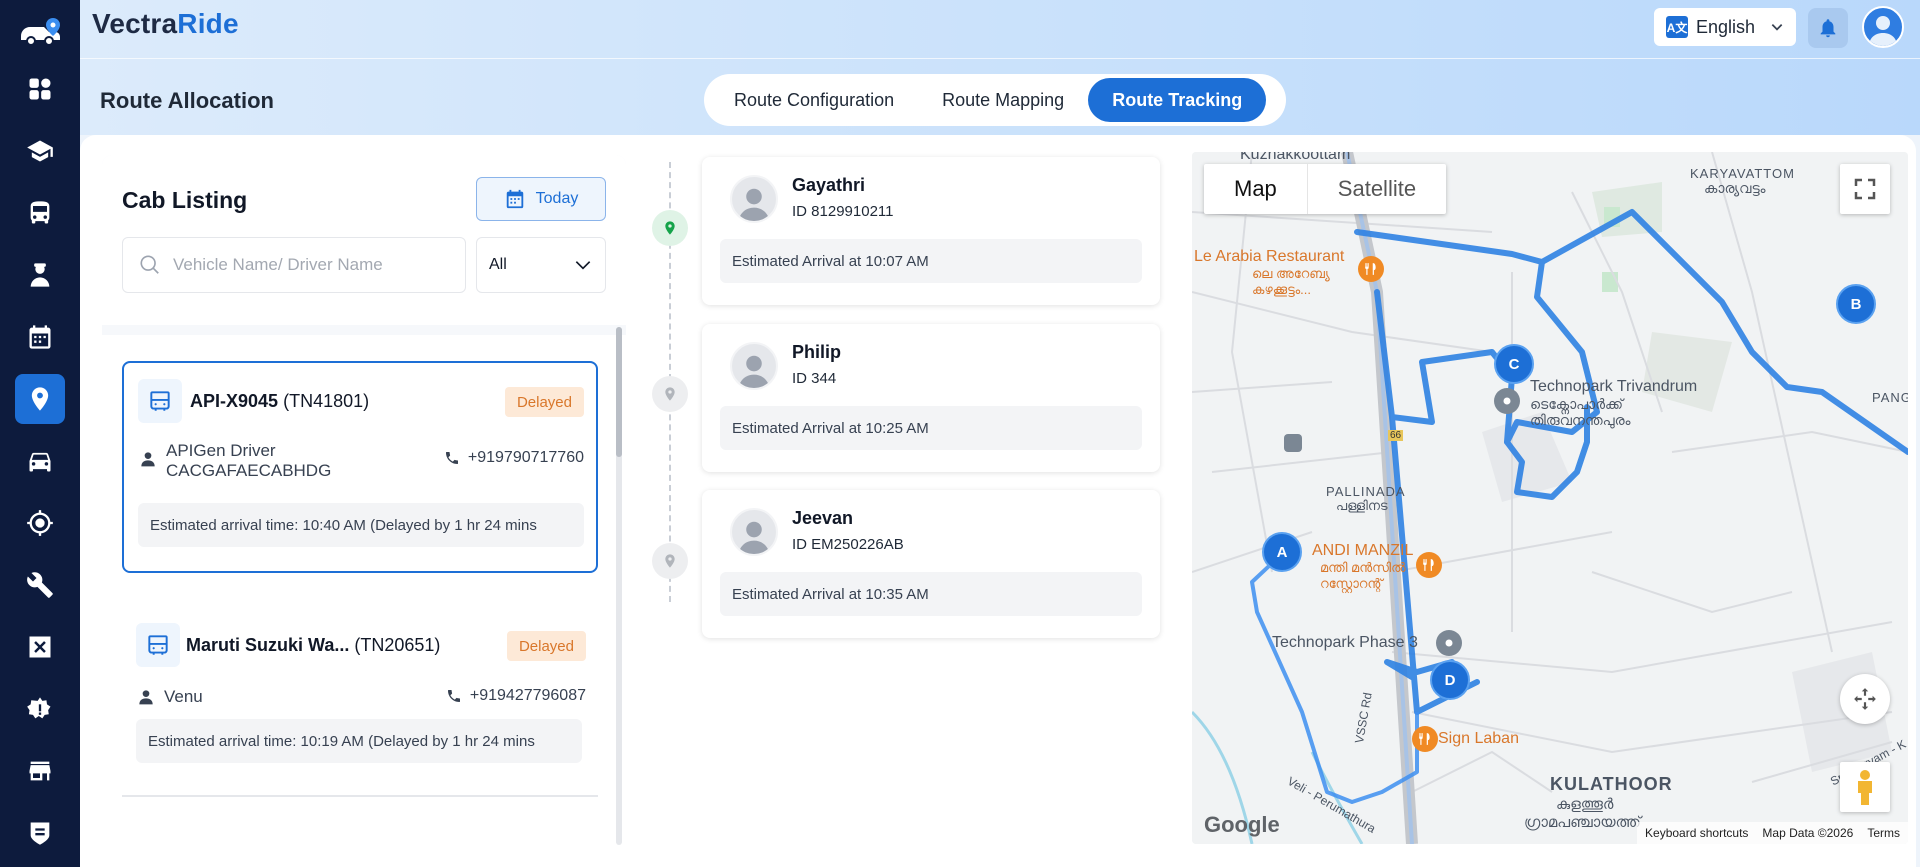 Image resolution: width=1920 pixels, height=867 pixels. I want to click on driver-info: Venu, so click(170, 697).